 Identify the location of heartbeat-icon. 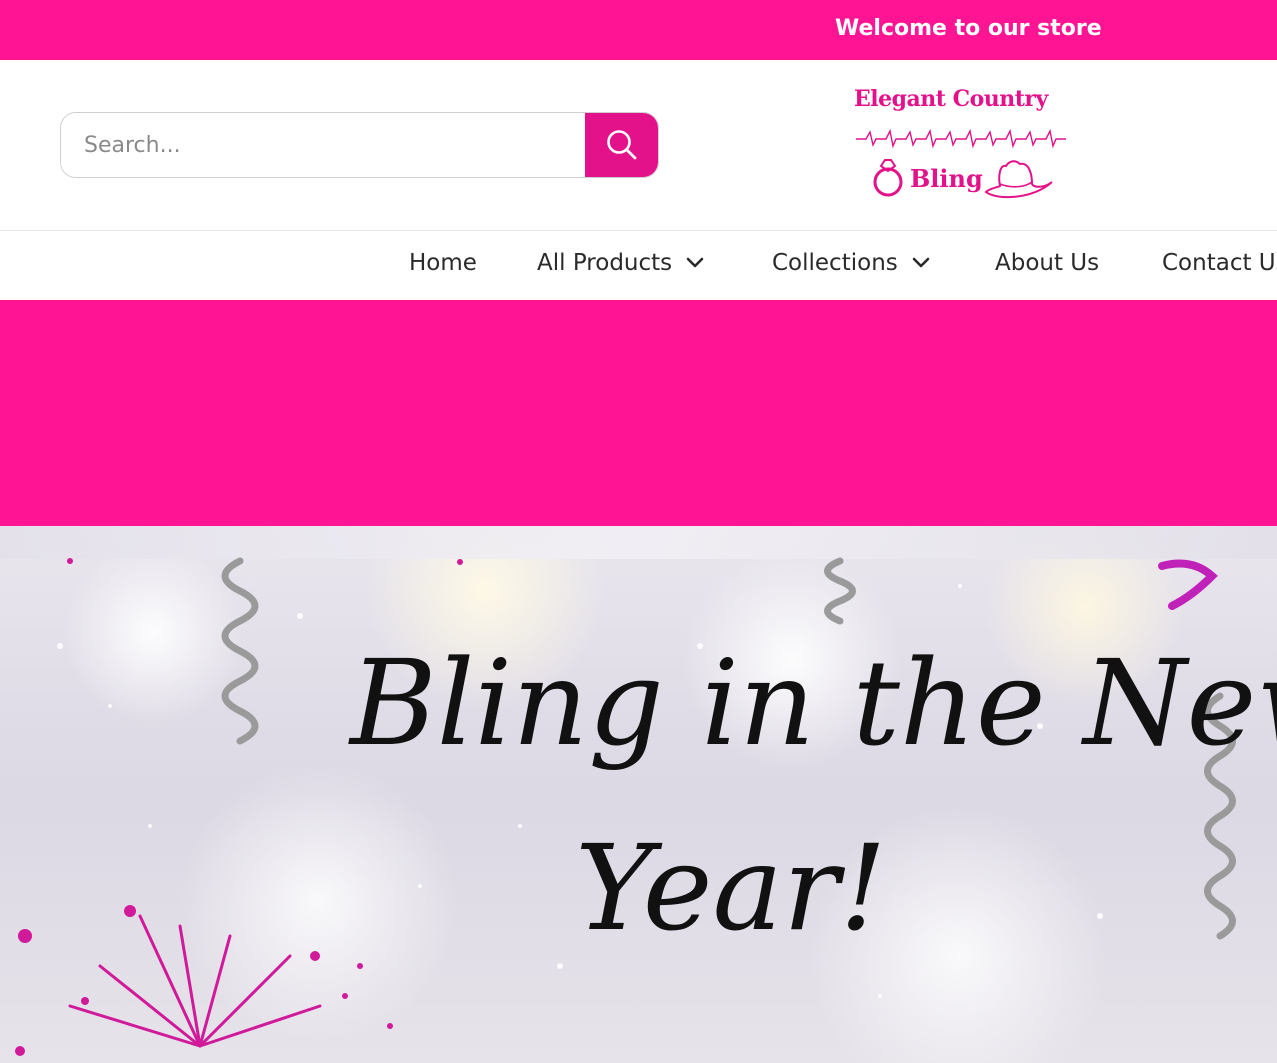
(961, 138).